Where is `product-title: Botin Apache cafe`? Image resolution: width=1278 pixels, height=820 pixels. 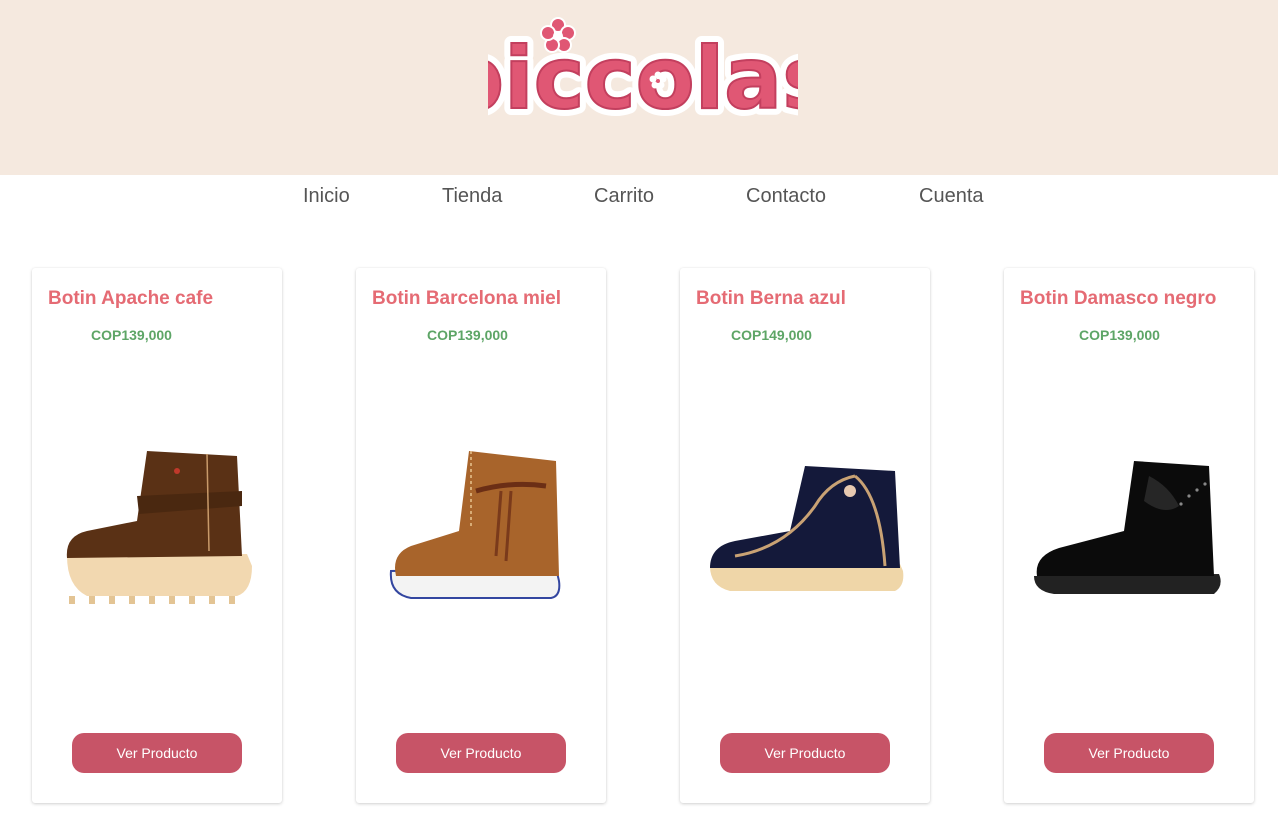 product-title: Botin Apache cafe is located at coordinates (130, 299).